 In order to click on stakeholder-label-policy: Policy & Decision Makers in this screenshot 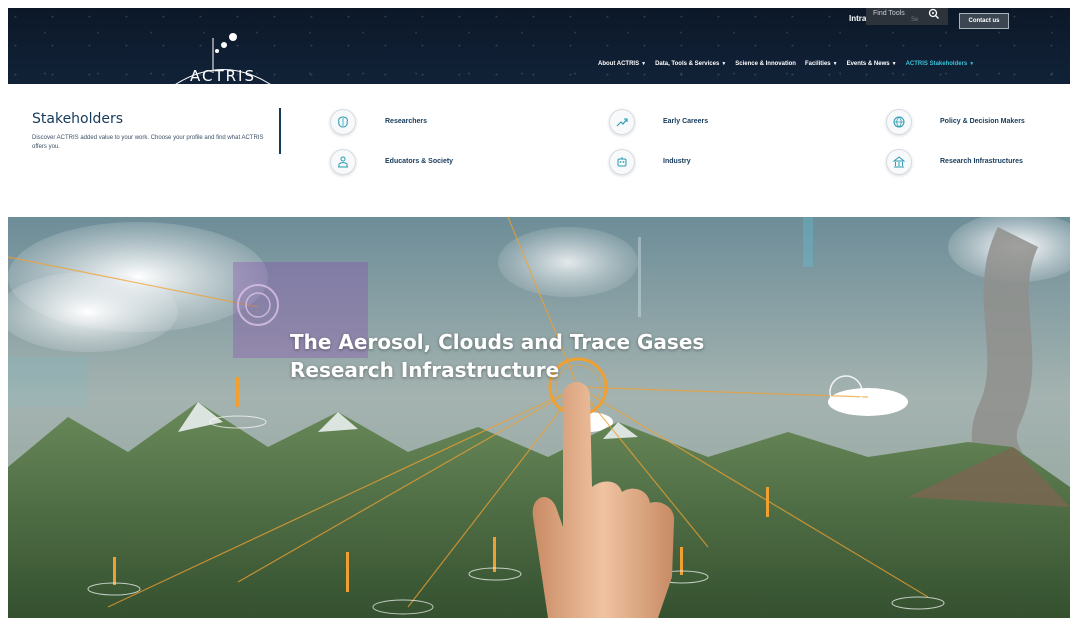, I will do `click(982, 121)`.